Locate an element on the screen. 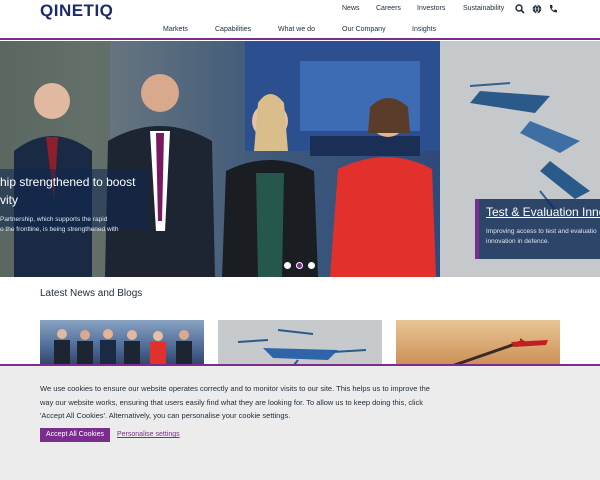 The height and width of the screenshot is (480, 600). nav-capabilities: Capabilities is located at coordinates (233, 29).